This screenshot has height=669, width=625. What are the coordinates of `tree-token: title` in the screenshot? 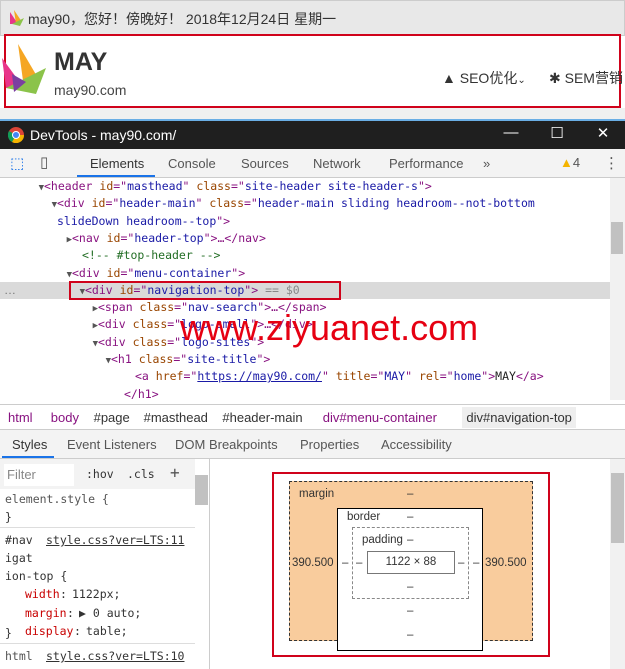 It's located at (353, 376).